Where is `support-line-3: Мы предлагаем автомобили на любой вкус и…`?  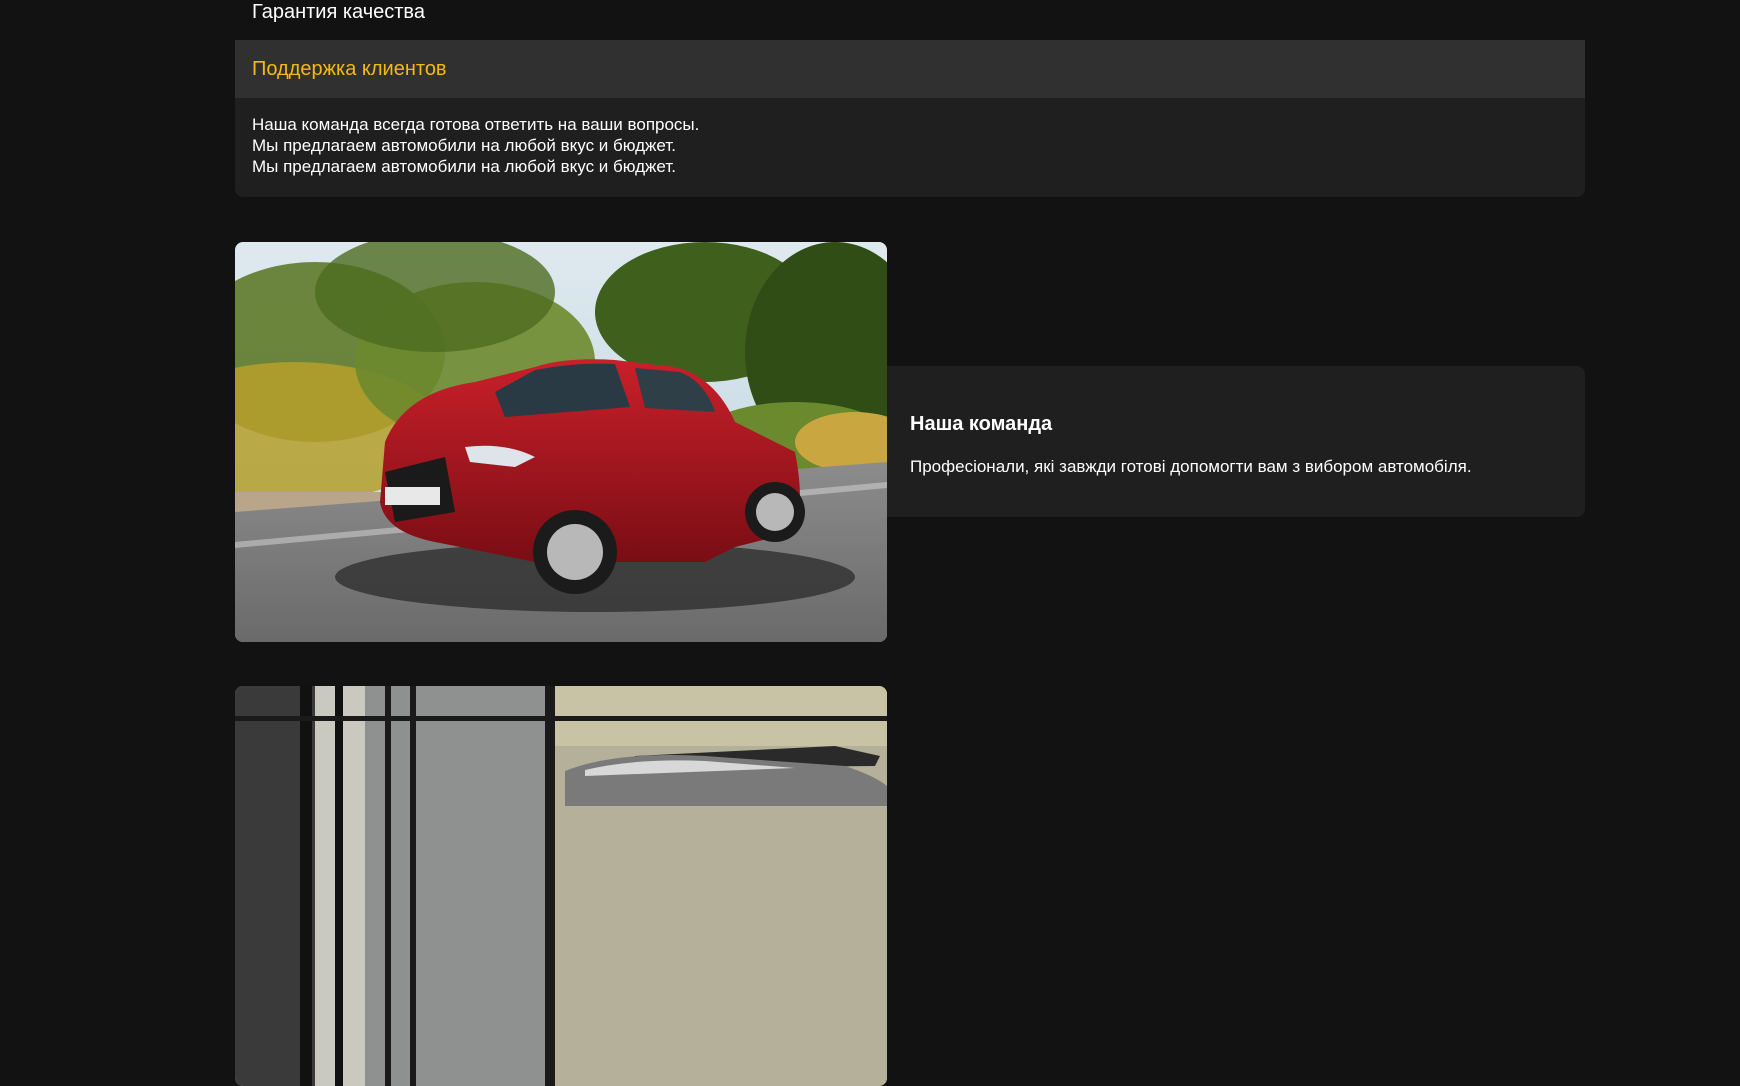 support-line-3: Мы предлагаем автомобили на любой вкус и… is located at coordinates (464, 166).